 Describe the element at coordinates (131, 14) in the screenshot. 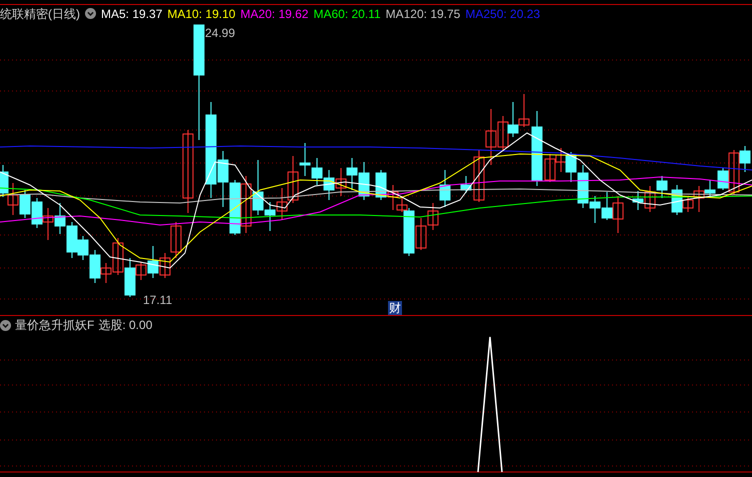

I see `ma-legend-value: MA5: 19.37` at that location.